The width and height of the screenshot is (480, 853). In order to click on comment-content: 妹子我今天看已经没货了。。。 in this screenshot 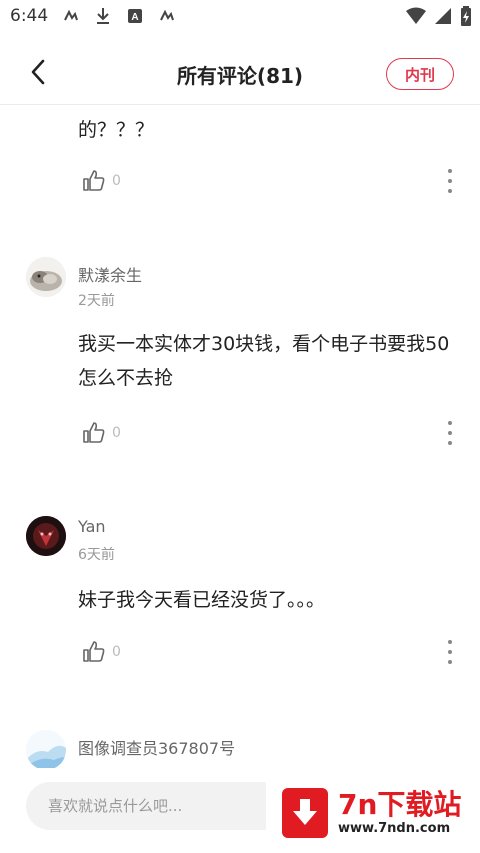, I will do `click(202, 600)`.